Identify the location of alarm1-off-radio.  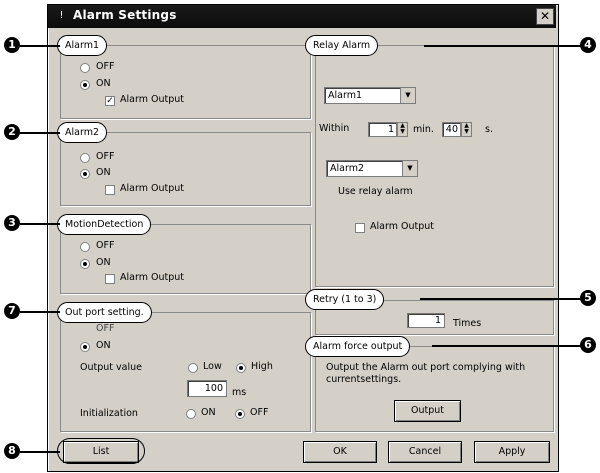
(85, 68).